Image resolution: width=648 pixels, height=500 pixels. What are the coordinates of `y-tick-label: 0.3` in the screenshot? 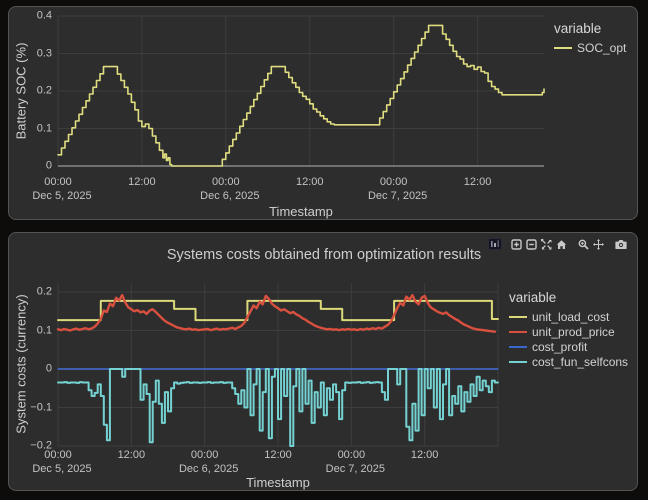 It's located at (44, 53).